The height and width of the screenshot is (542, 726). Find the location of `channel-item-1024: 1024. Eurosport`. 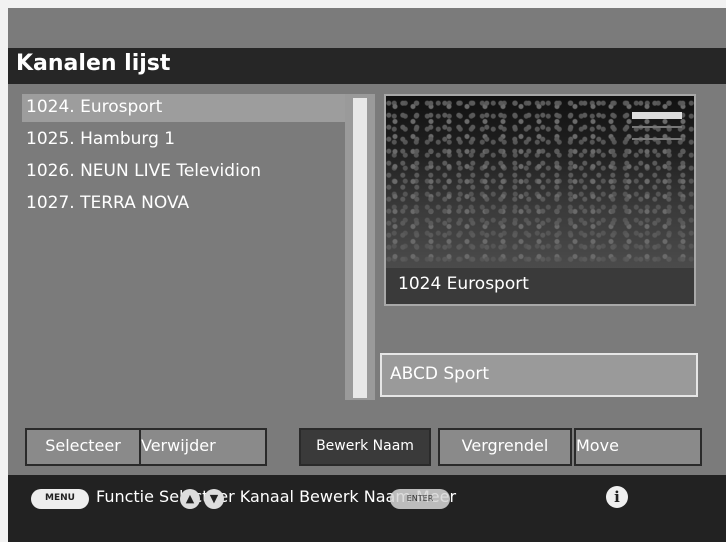

channel-item-1024: 1024. Eurosport is located at coordinates (187, 108).